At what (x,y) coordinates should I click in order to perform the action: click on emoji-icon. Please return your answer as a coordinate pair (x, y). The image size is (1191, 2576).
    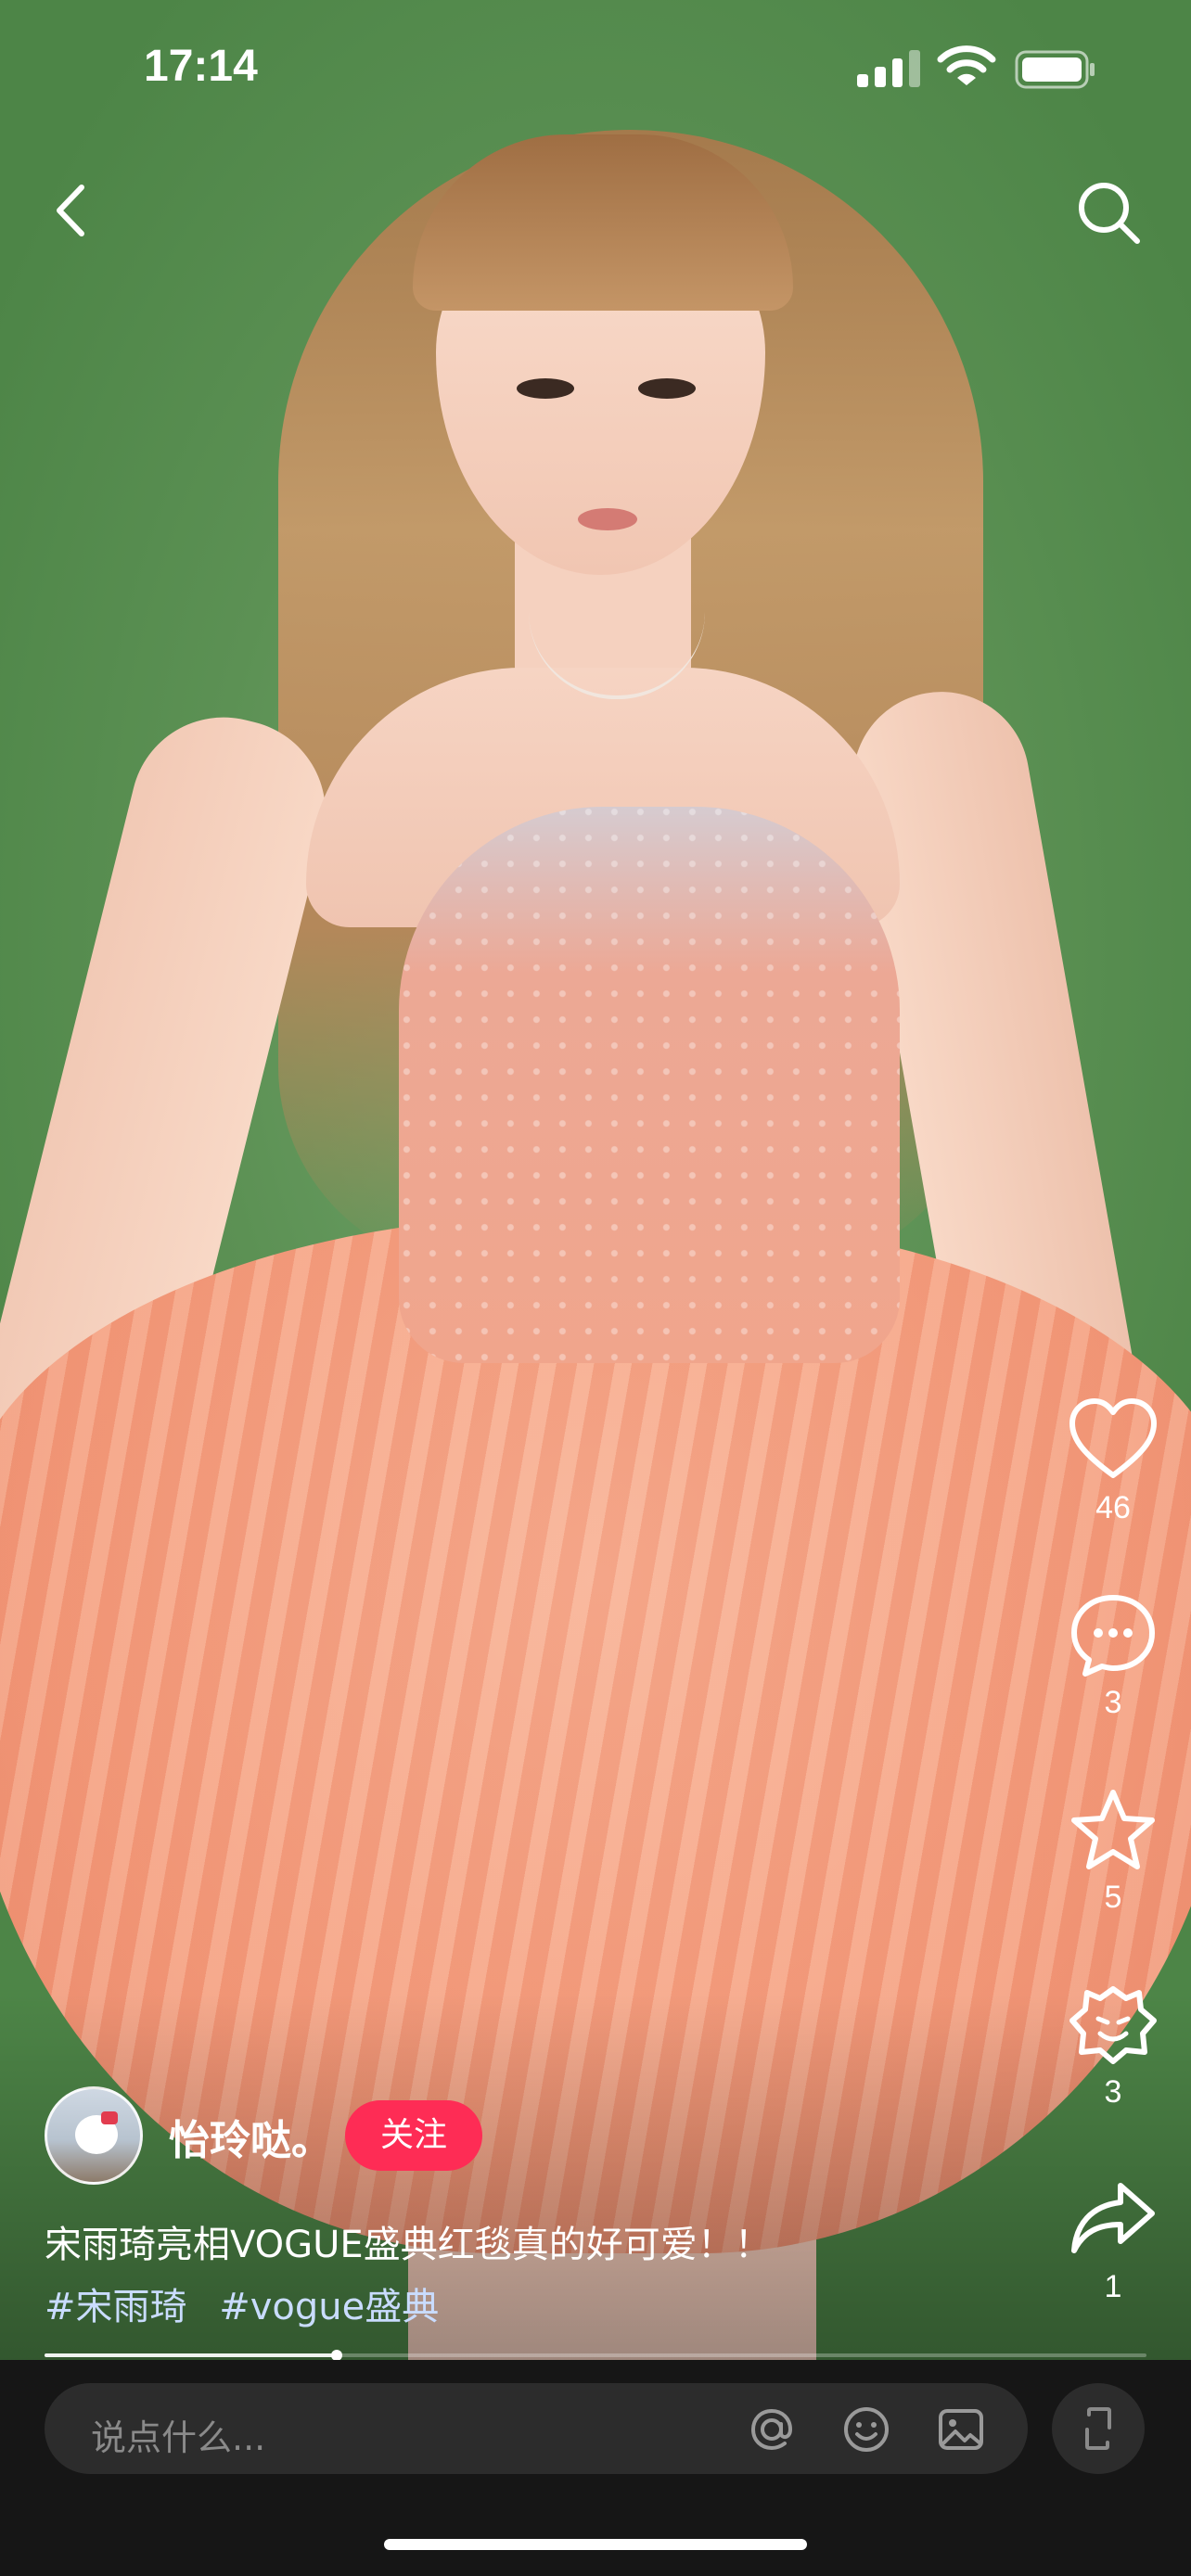
    Looking at the image, I should click on (866, 2430).